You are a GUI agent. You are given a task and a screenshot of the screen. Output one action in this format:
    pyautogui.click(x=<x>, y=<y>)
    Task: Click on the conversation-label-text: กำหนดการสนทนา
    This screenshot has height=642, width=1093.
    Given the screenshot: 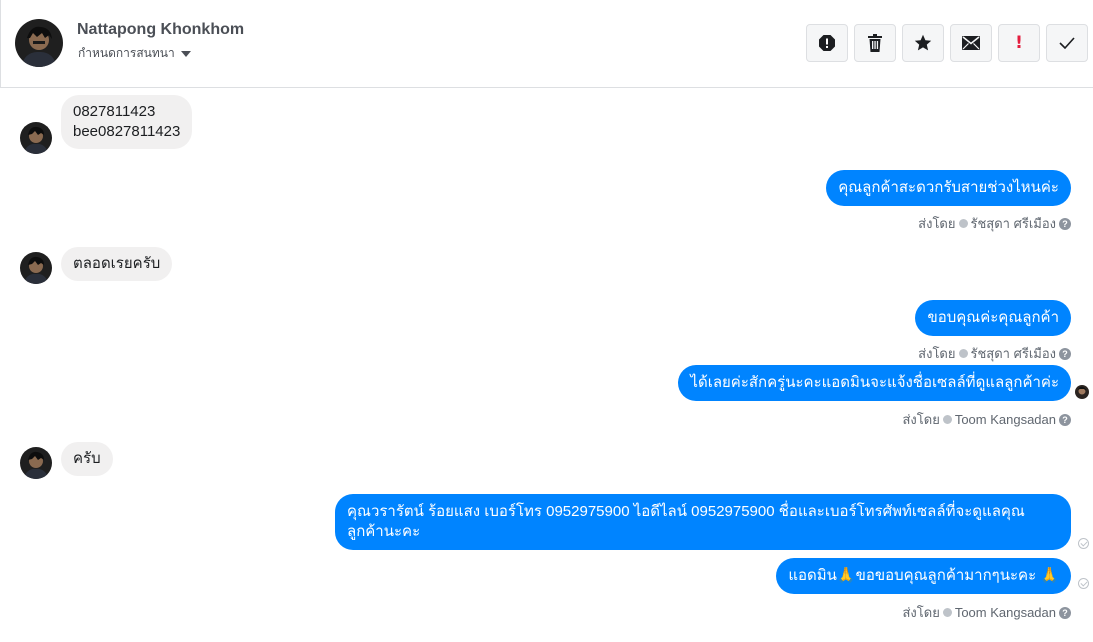 What is the action you would take?
    pyautogui.click(x=126, y=53)
    